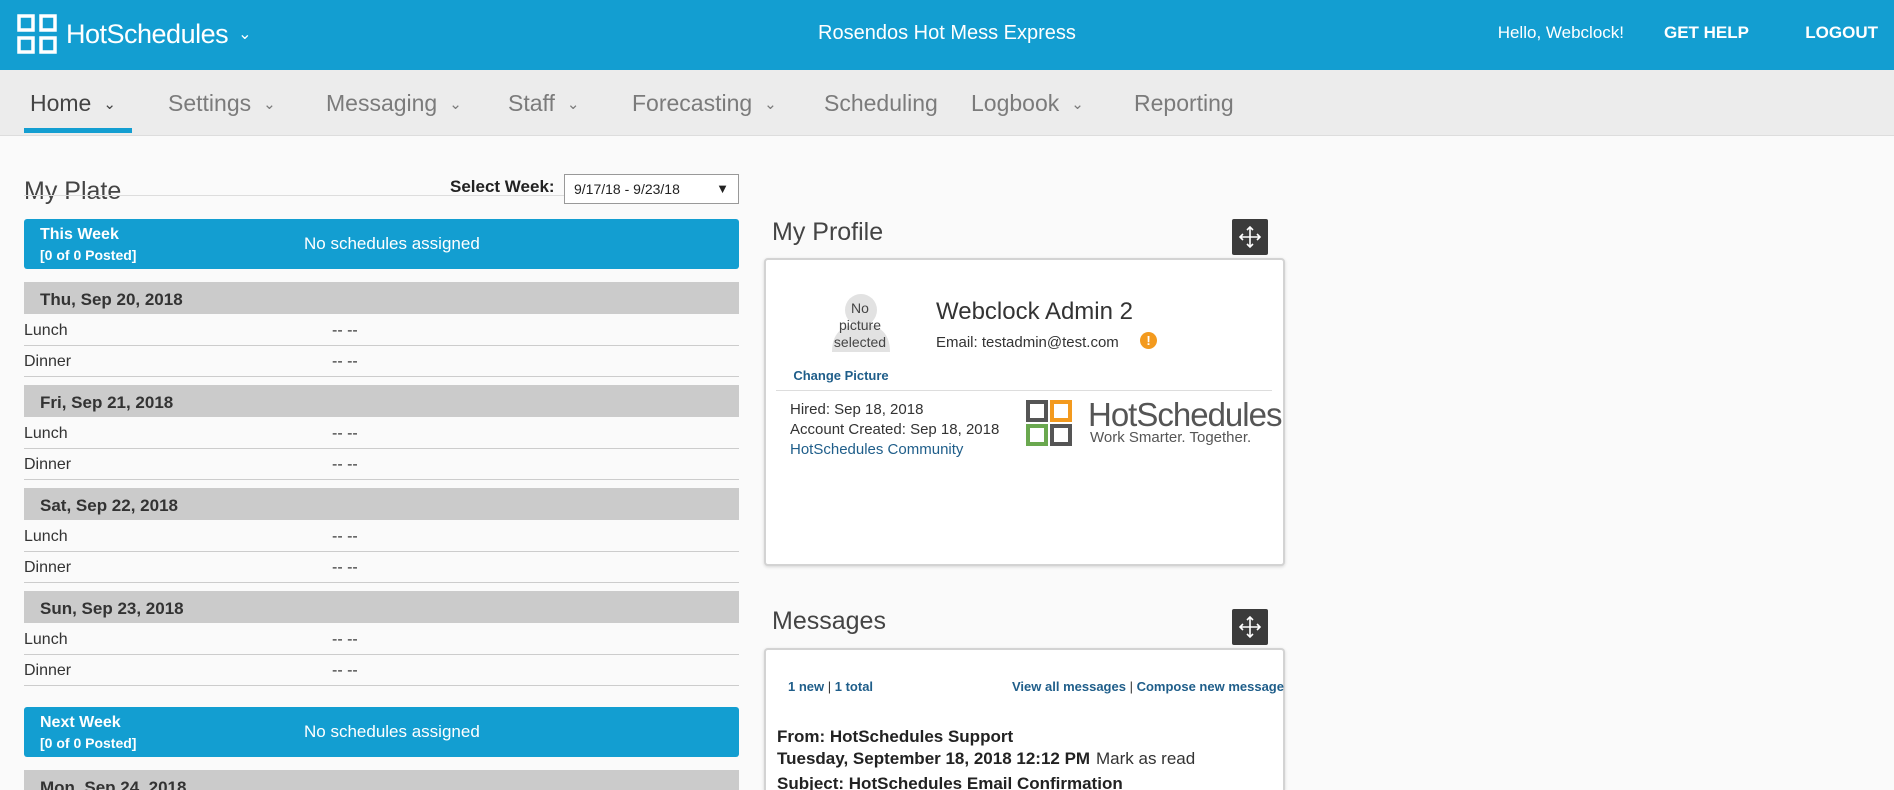  What do you see at coordinates (854, 686) in the screenshot?
I see `total-messages-link: 1 total` at bounding box center [854, 686].